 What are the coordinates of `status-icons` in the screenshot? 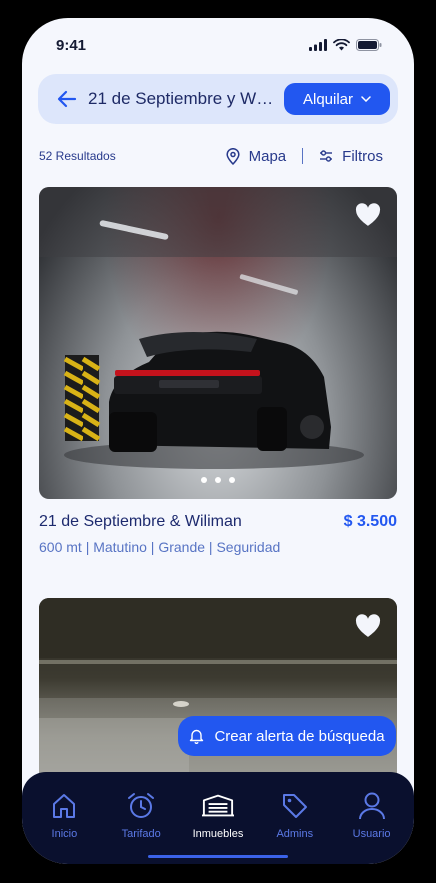 It's located at (345, 45).